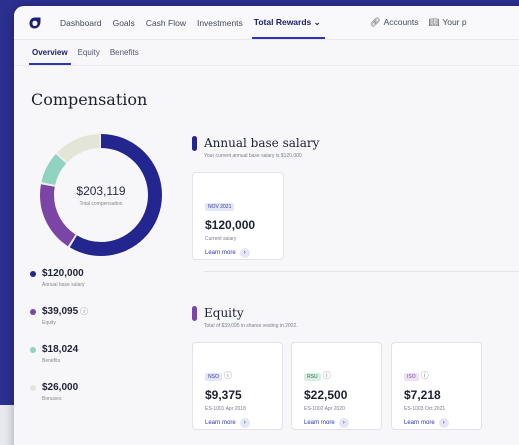 The image size is (519, 445). I want to click on grant-value: $9,375, so click(223, 395).